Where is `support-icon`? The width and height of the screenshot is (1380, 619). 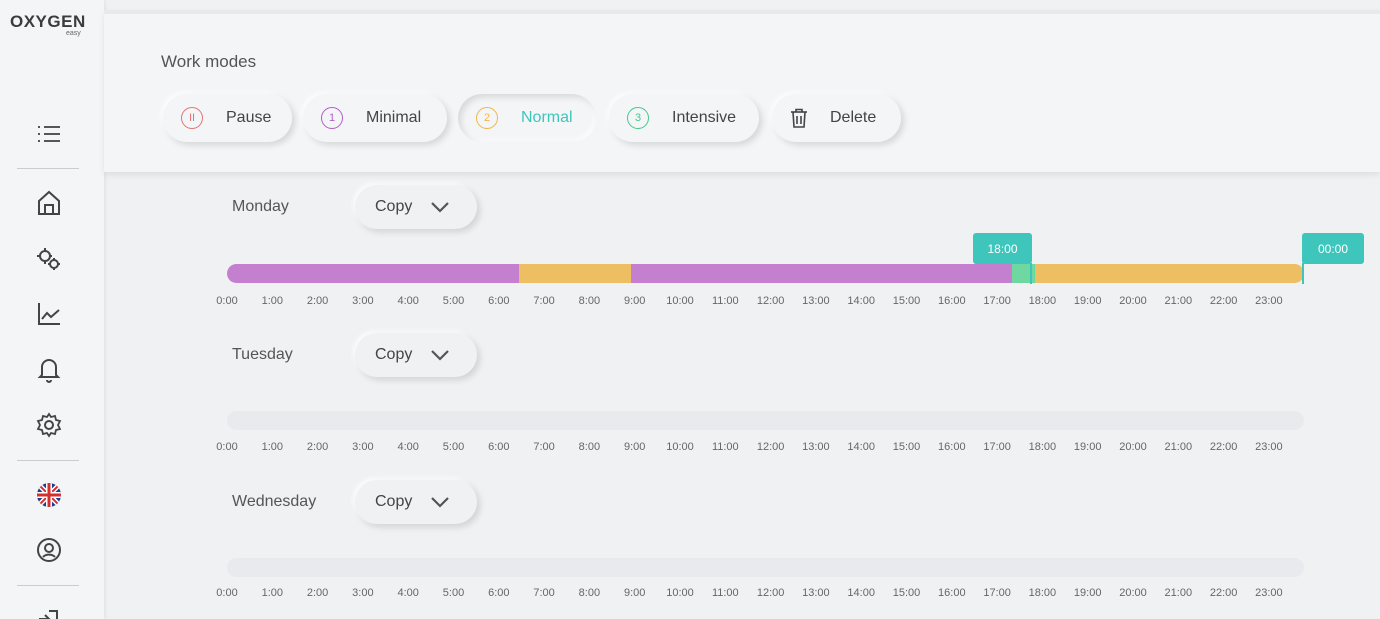 support-icon is located at coordinates (49, 550).